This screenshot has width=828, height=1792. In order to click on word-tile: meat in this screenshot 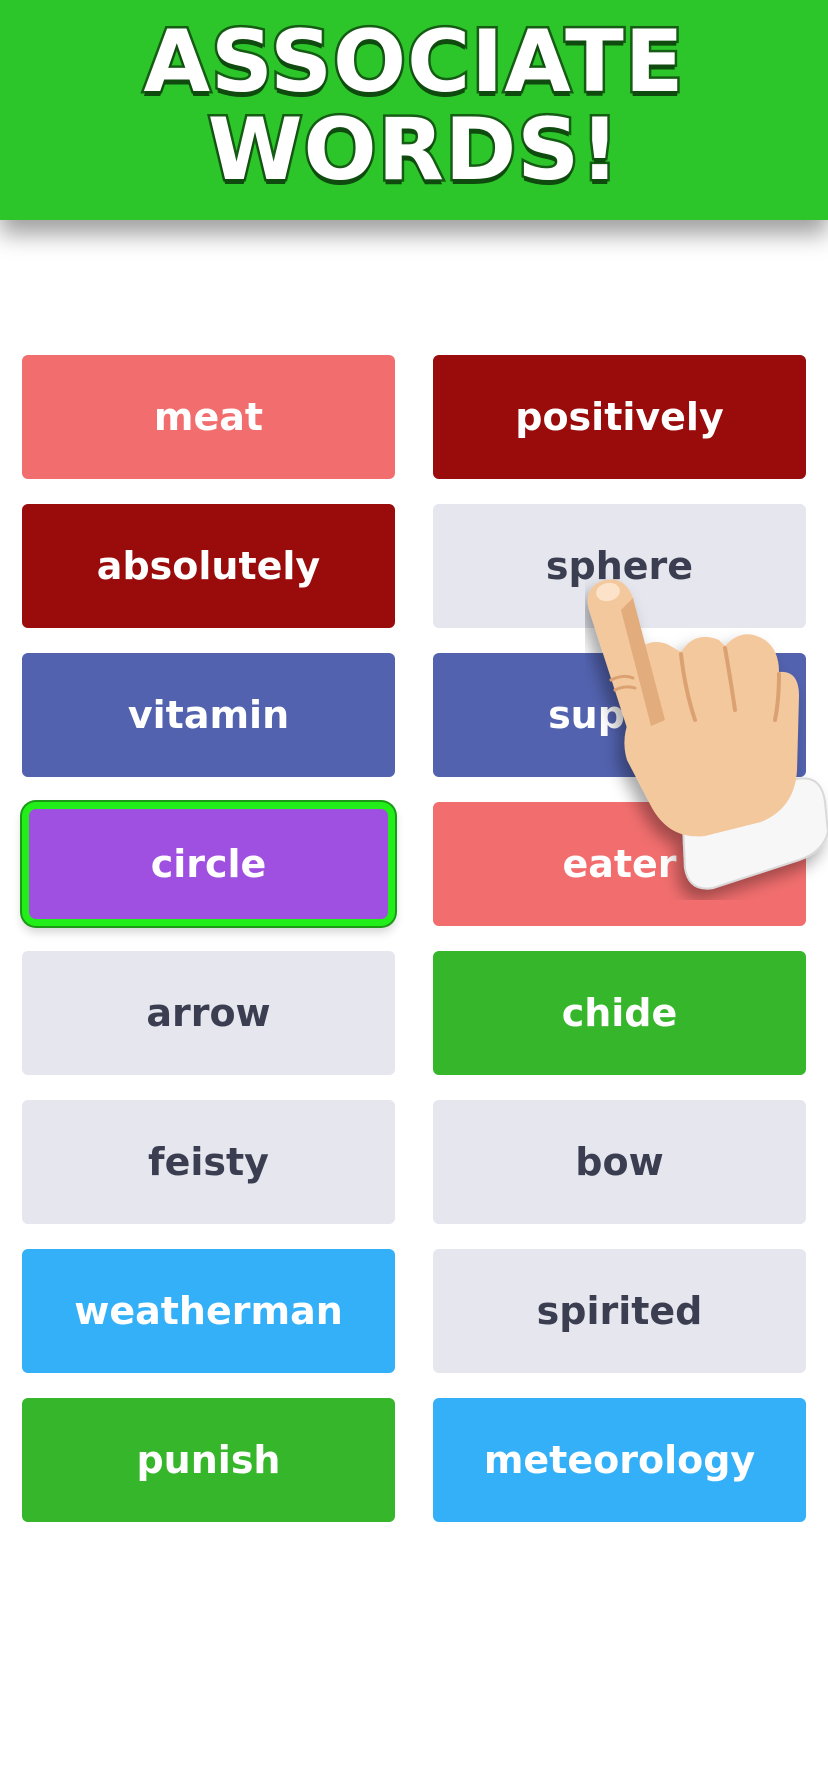, I will do `click(208, 417)`.